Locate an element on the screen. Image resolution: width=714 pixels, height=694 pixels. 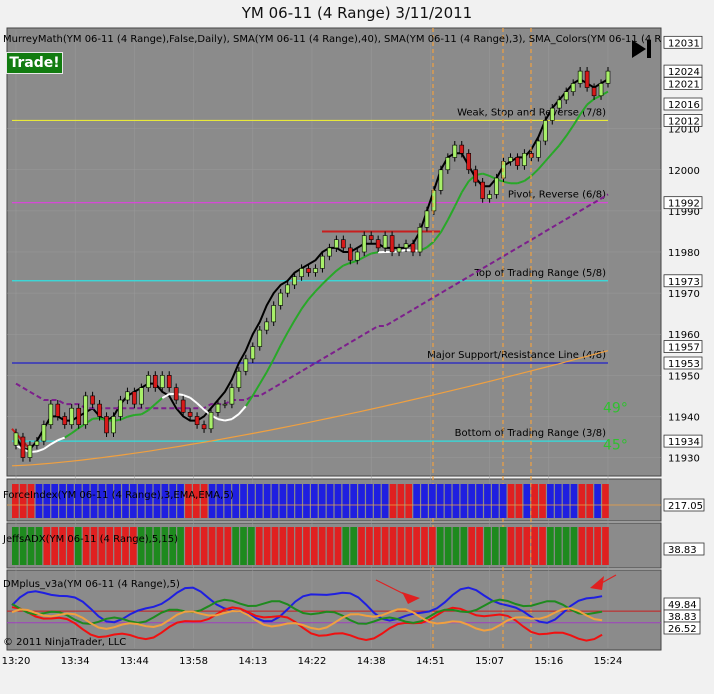
murrey-level-label: Bottom of Trading Range (3/8) is located at coordinates (530, 433).